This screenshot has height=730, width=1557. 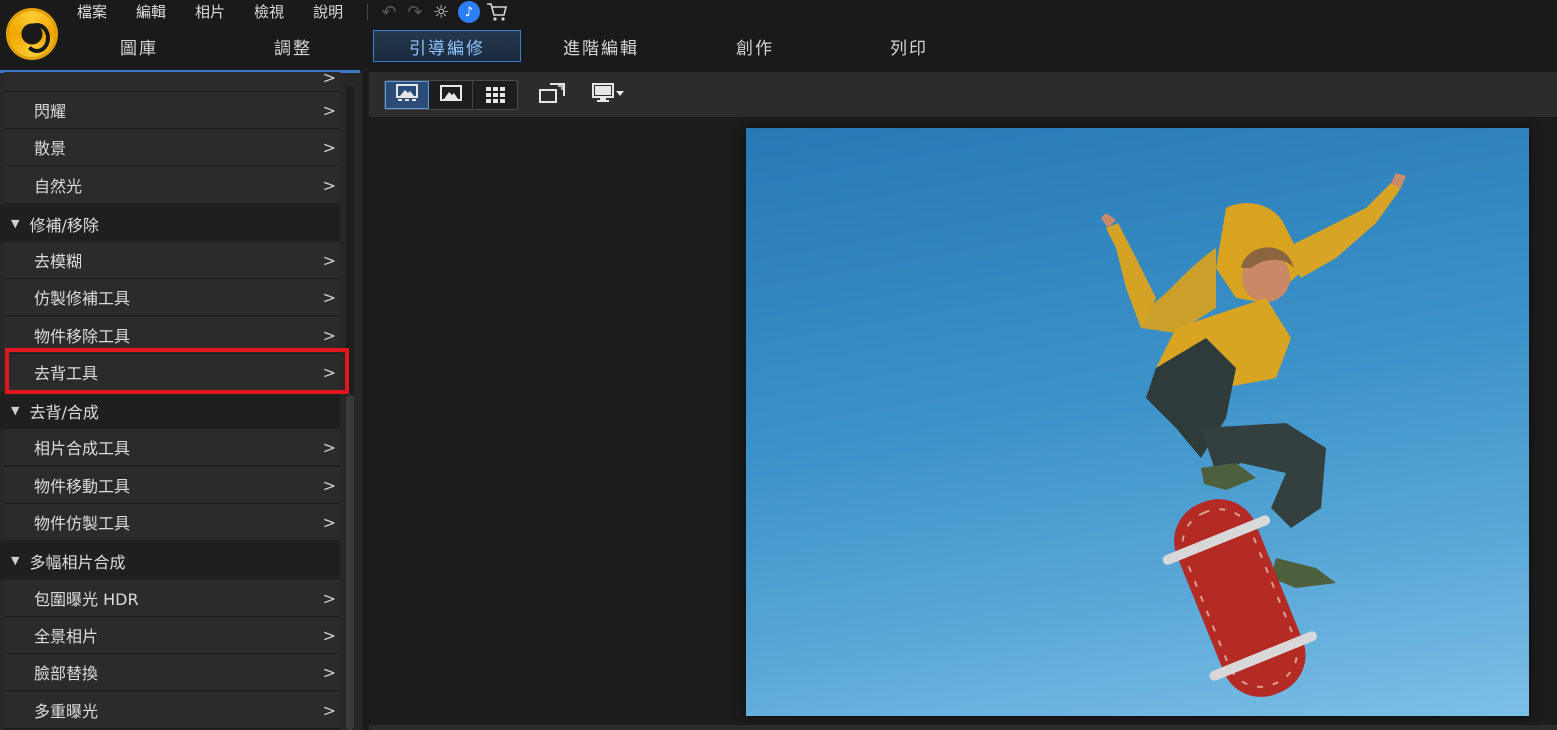 What do you see at coordinates (172, 635) in the screenshot?
I see `list-item-panorama: 全景相片 >` at bounding box center [172, 635].